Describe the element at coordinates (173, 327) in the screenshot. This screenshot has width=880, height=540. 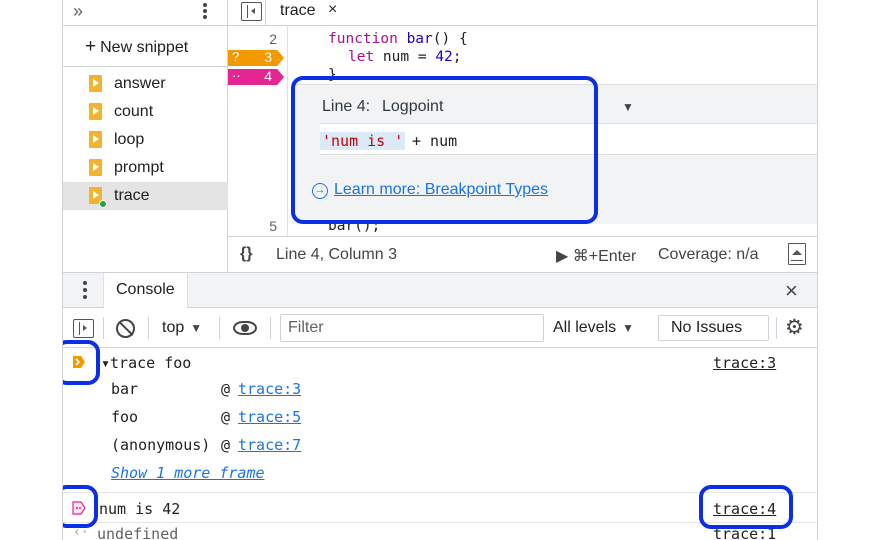
I see `context-label: top` at that location.